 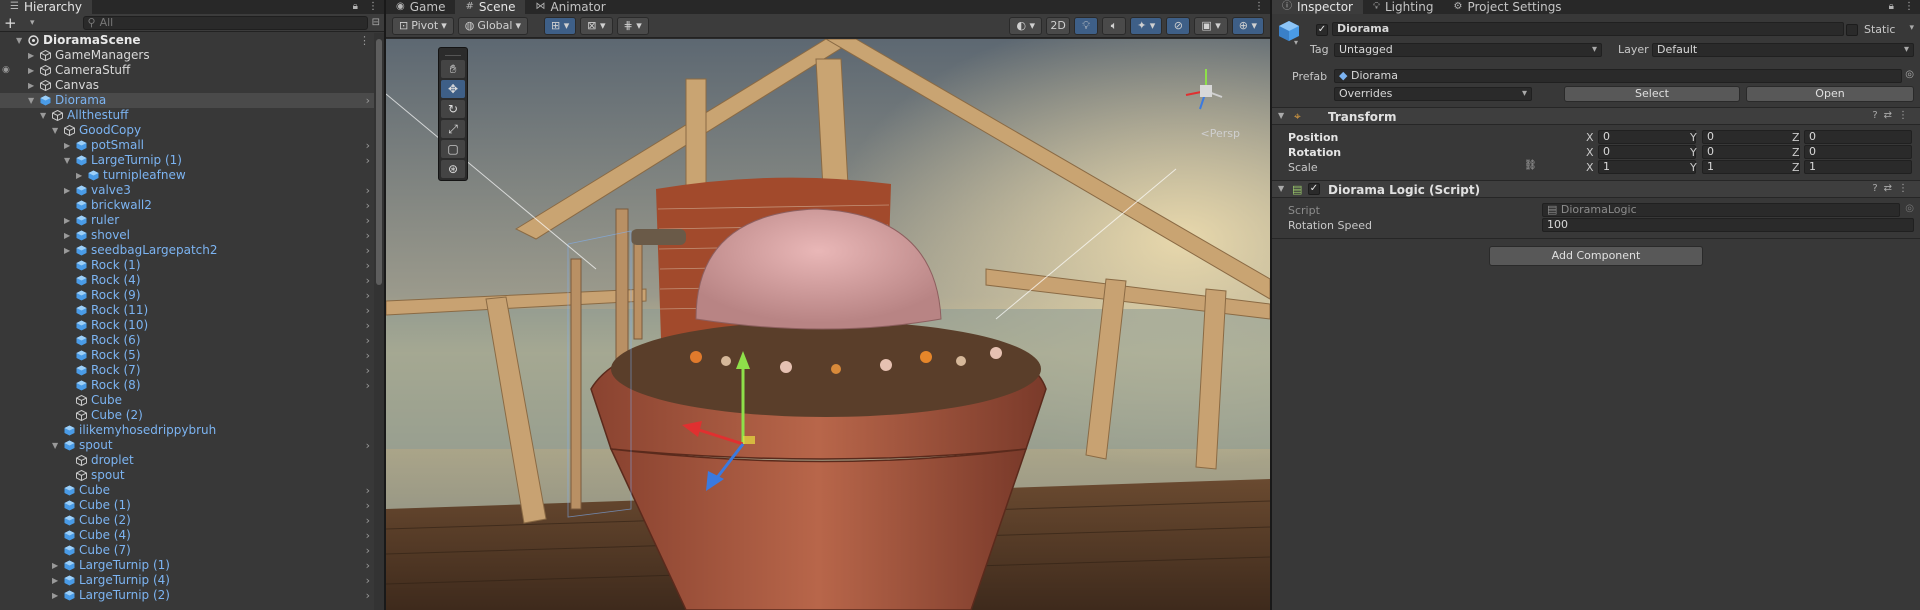 What do you see at coordinates (15, 23) in the screenshot?
I see `add-object-button: +` at bounding box center [15, 23].